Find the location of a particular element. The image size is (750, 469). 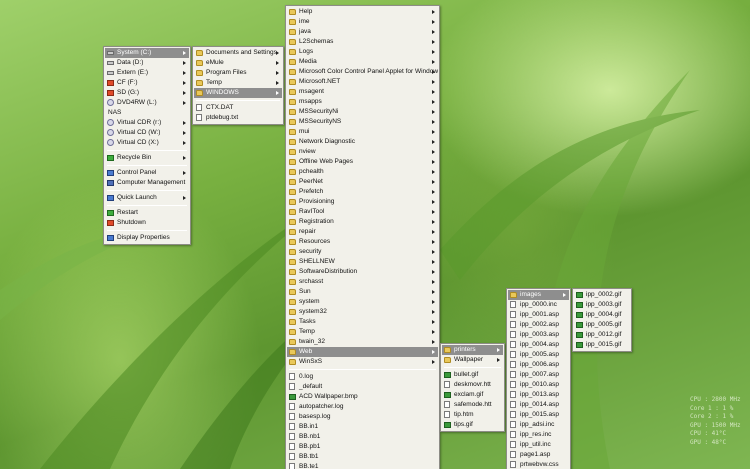

menu-item-0-log: 0.log is located at coordinates (362, 377).